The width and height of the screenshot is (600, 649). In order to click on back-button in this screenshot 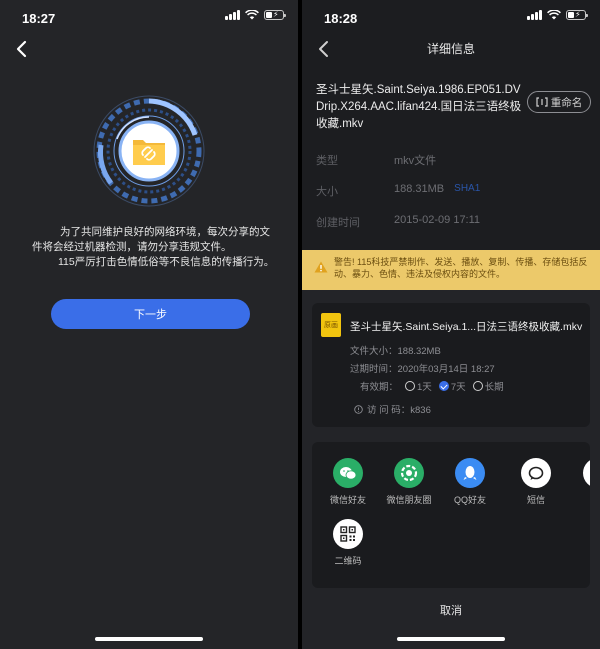, I will do `click(21, 49)`.